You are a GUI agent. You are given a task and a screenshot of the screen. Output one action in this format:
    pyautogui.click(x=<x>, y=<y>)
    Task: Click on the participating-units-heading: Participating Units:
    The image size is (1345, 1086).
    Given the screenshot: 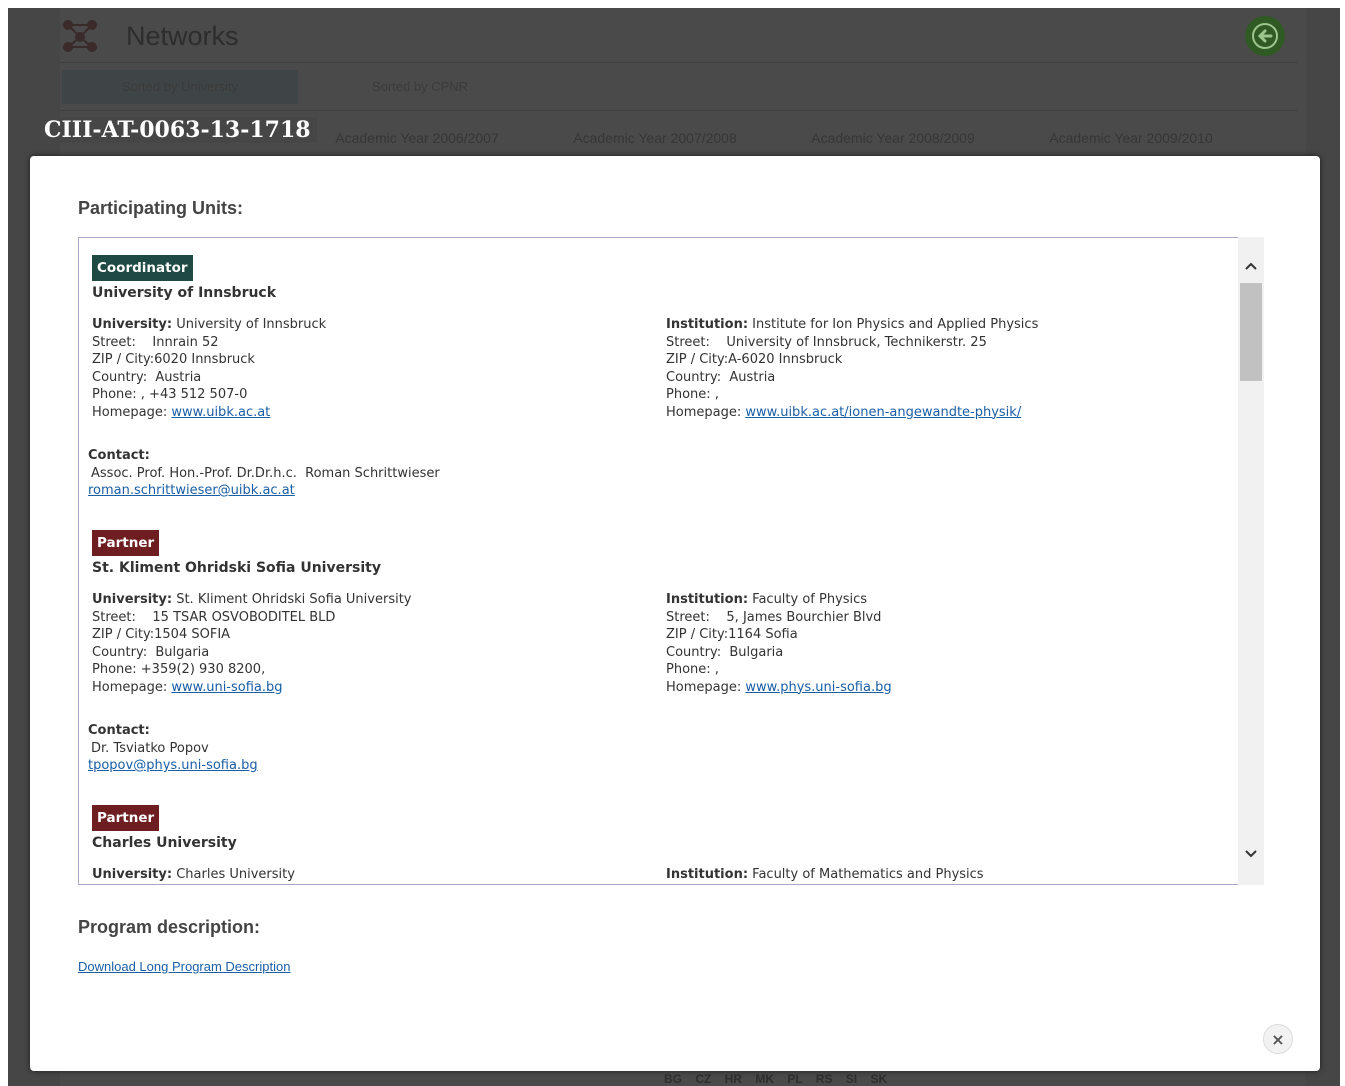 What is the action you would take?
    pyautogui.click(x=161, y=208)
    